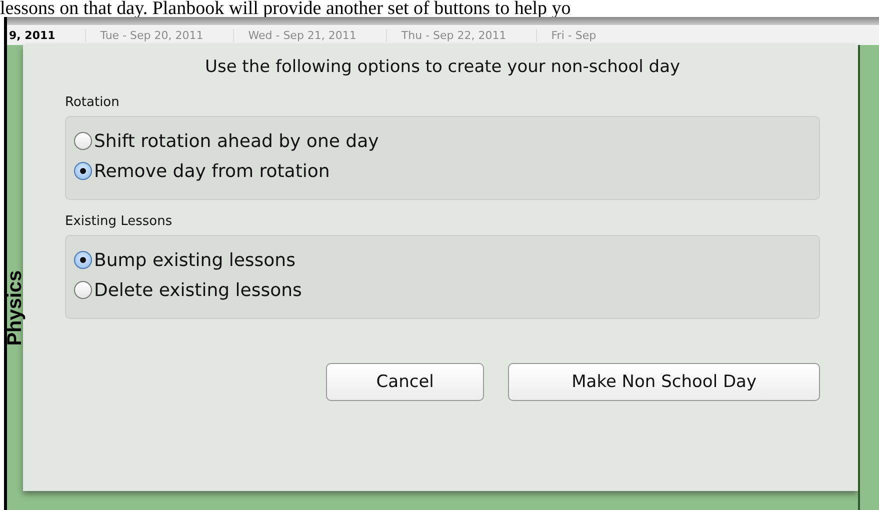 This screenshot has width=879, height=510. I want to click on option-label: Bump existing lessons, so click(195, 260).